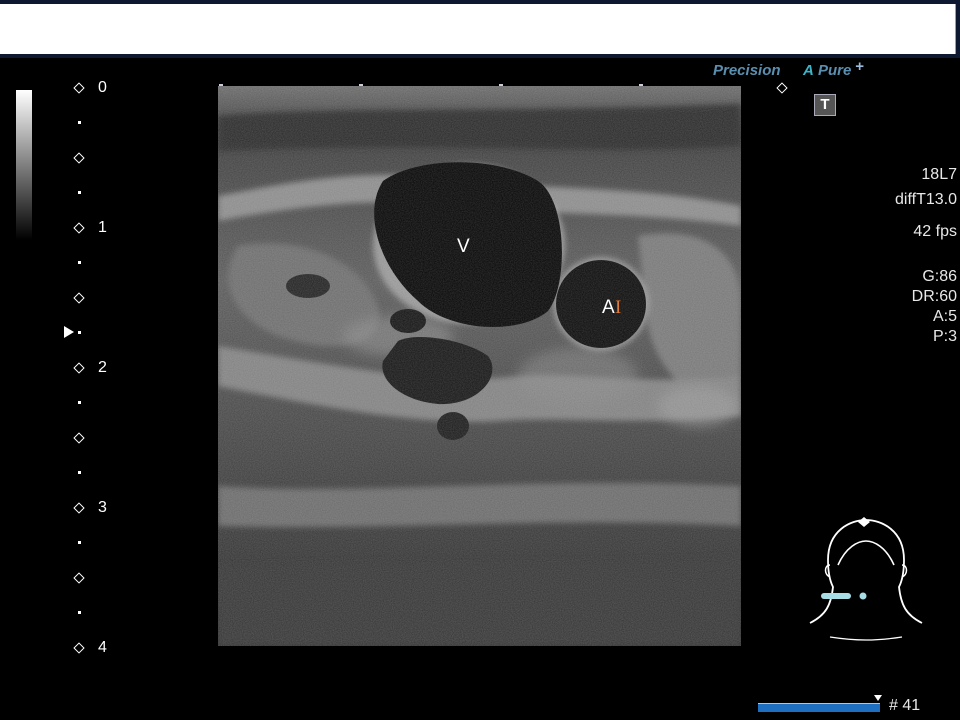  What do you see at coordinates (463, 246) in the screenshot?
I see `vein-label: V` at bounding box center [463, 246].